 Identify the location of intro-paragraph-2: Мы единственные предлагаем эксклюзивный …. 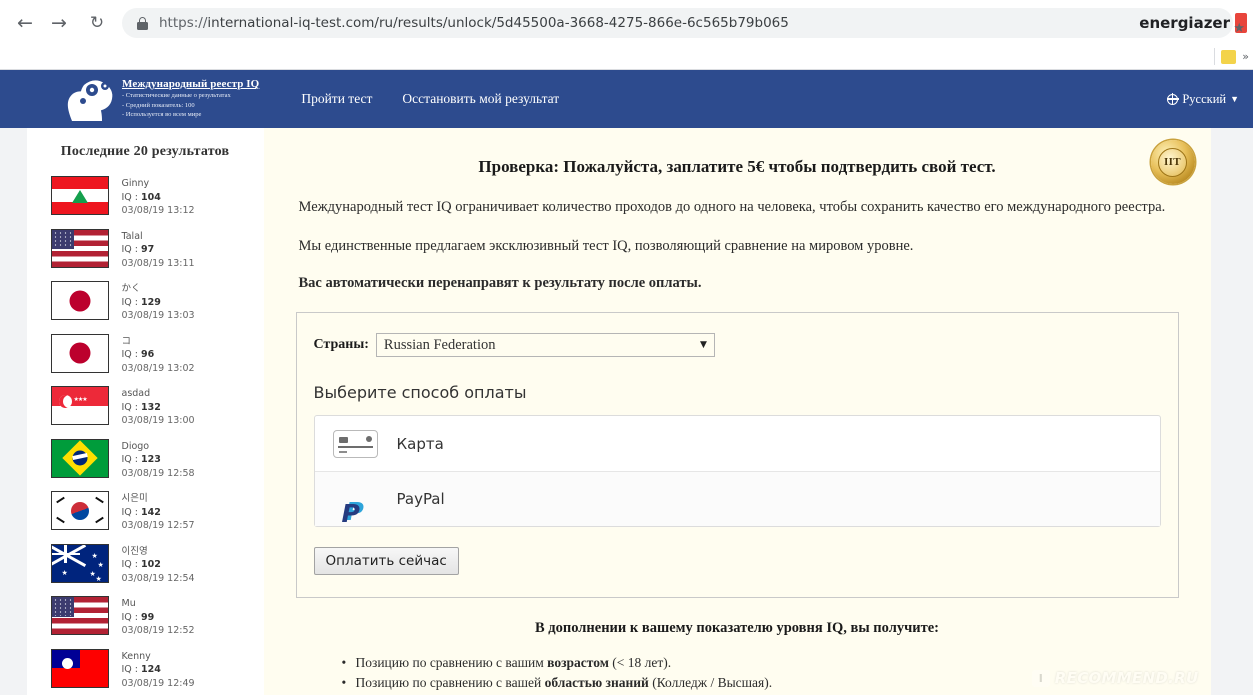
(606, 246).